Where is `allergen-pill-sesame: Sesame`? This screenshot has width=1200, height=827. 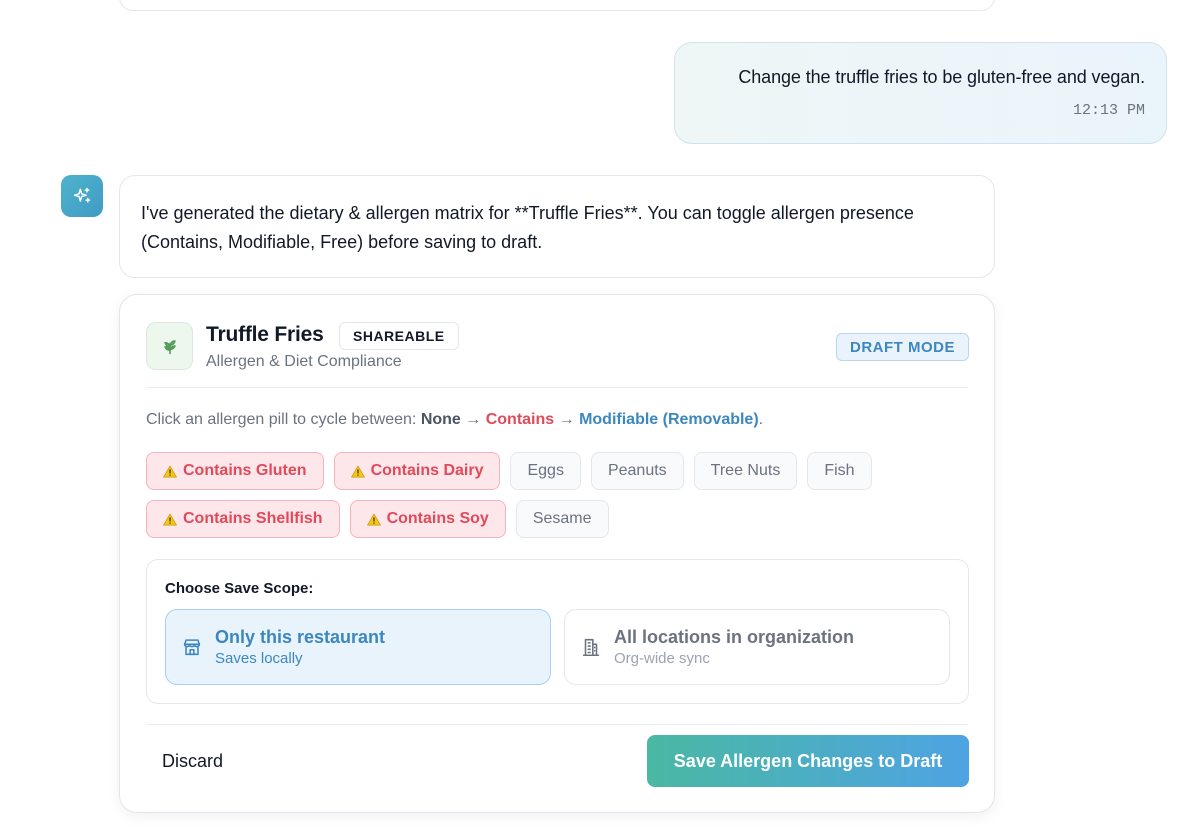 allergen-pill-sesame: Sesame is located at coordinates (562, 519).